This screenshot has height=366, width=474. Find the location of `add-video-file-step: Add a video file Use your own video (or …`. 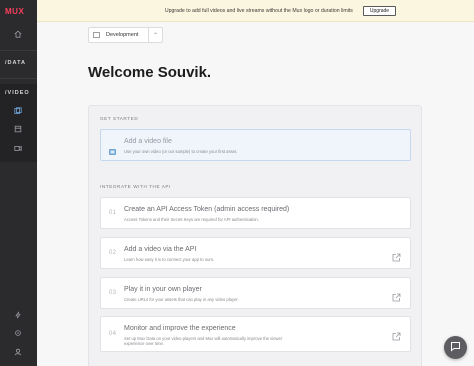

add-video-file-step: Add a video file Use your own video (or … is located at coordinates (255, 145).